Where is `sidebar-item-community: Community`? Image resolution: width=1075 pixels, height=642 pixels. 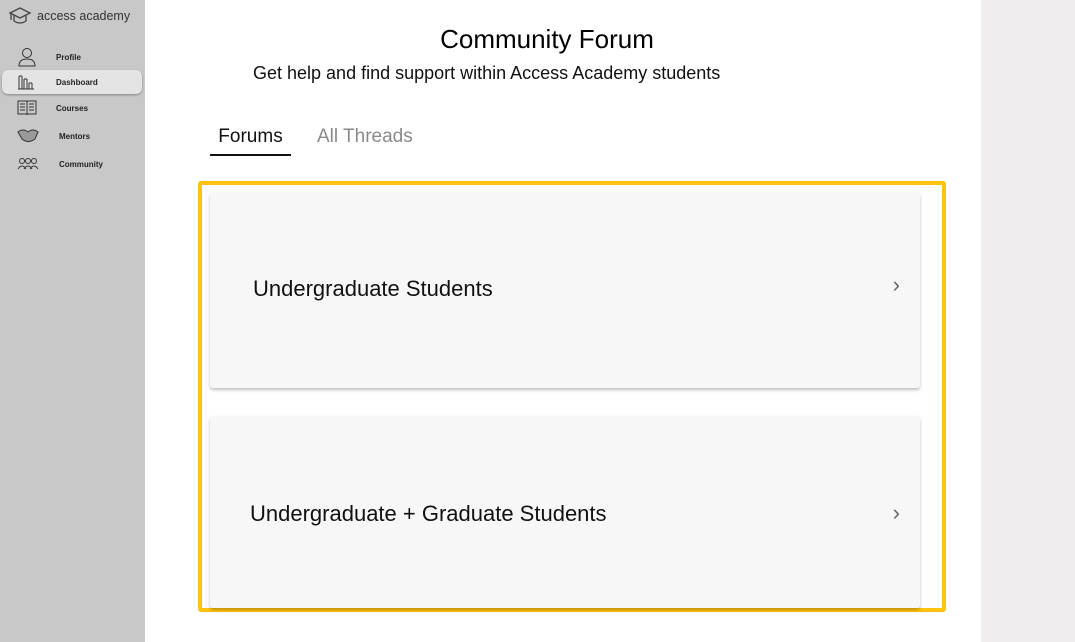 sidebar-item-community: Community is located at coordinates (72, 164).